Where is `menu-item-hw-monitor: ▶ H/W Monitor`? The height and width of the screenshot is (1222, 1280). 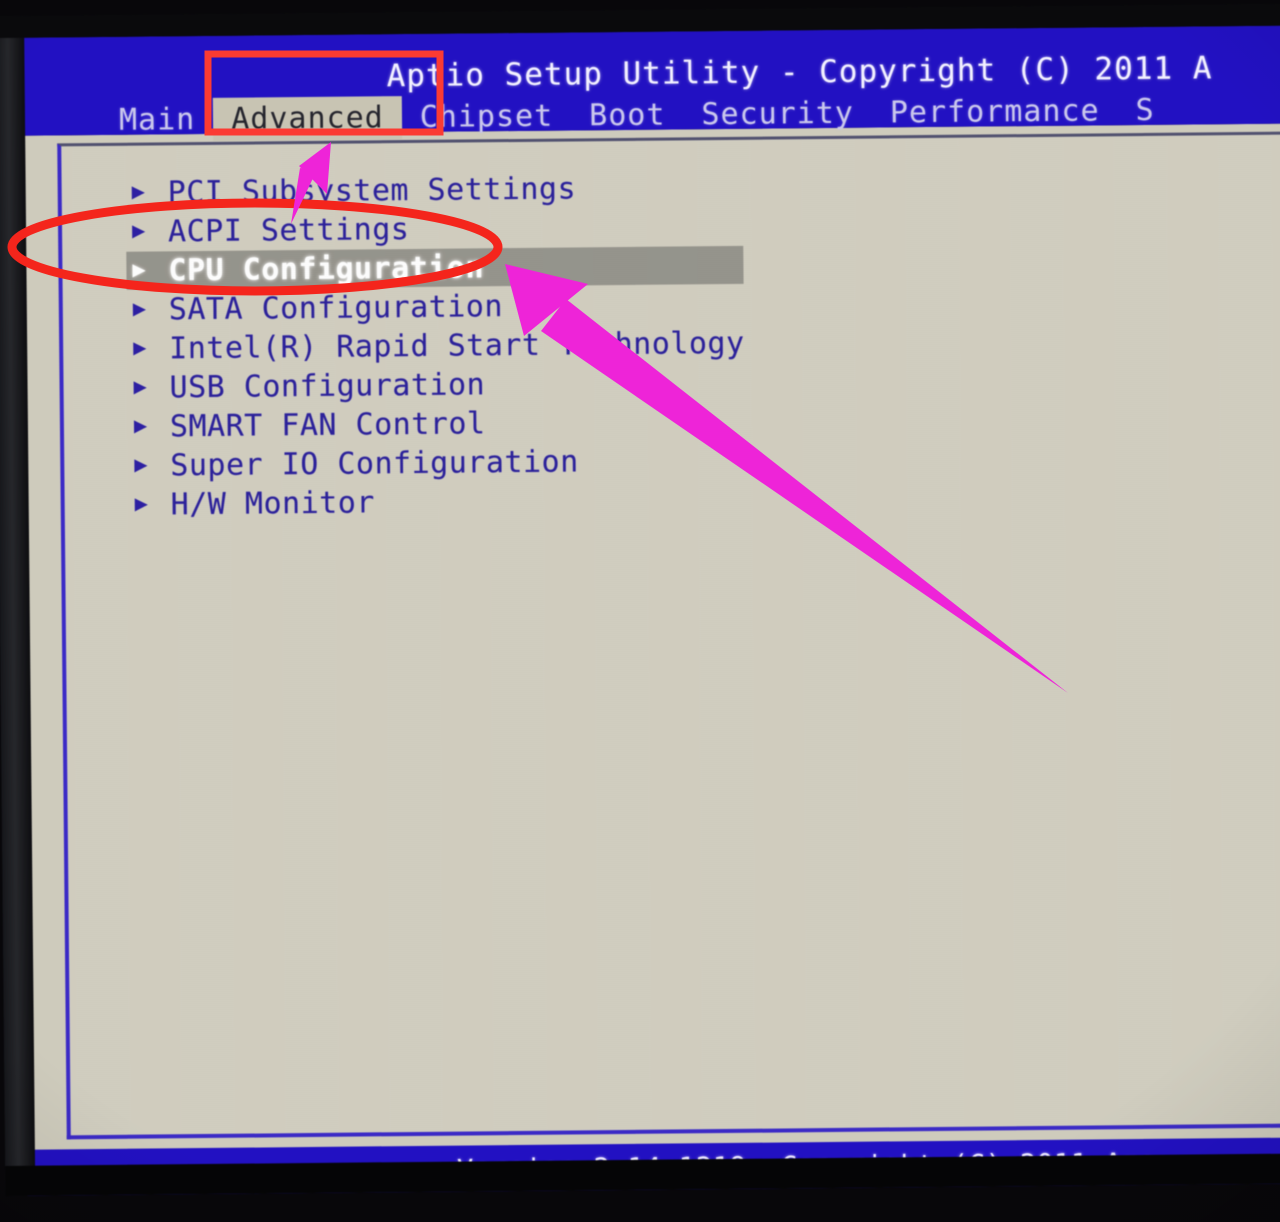 menu-item-hw-monitor: ▶ H/W Monitor is located at coordinates (439, 502).